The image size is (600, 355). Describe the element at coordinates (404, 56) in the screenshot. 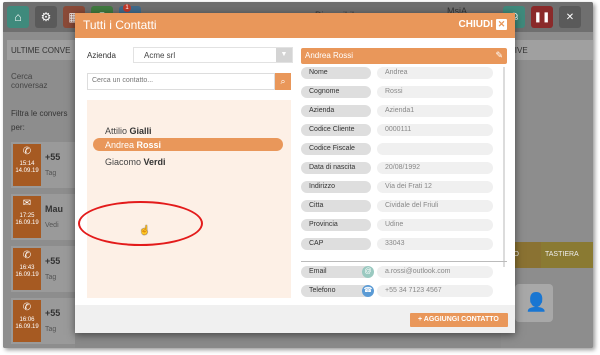

I see `contact-detail-header: Andrea Rossi ✎` at that location.